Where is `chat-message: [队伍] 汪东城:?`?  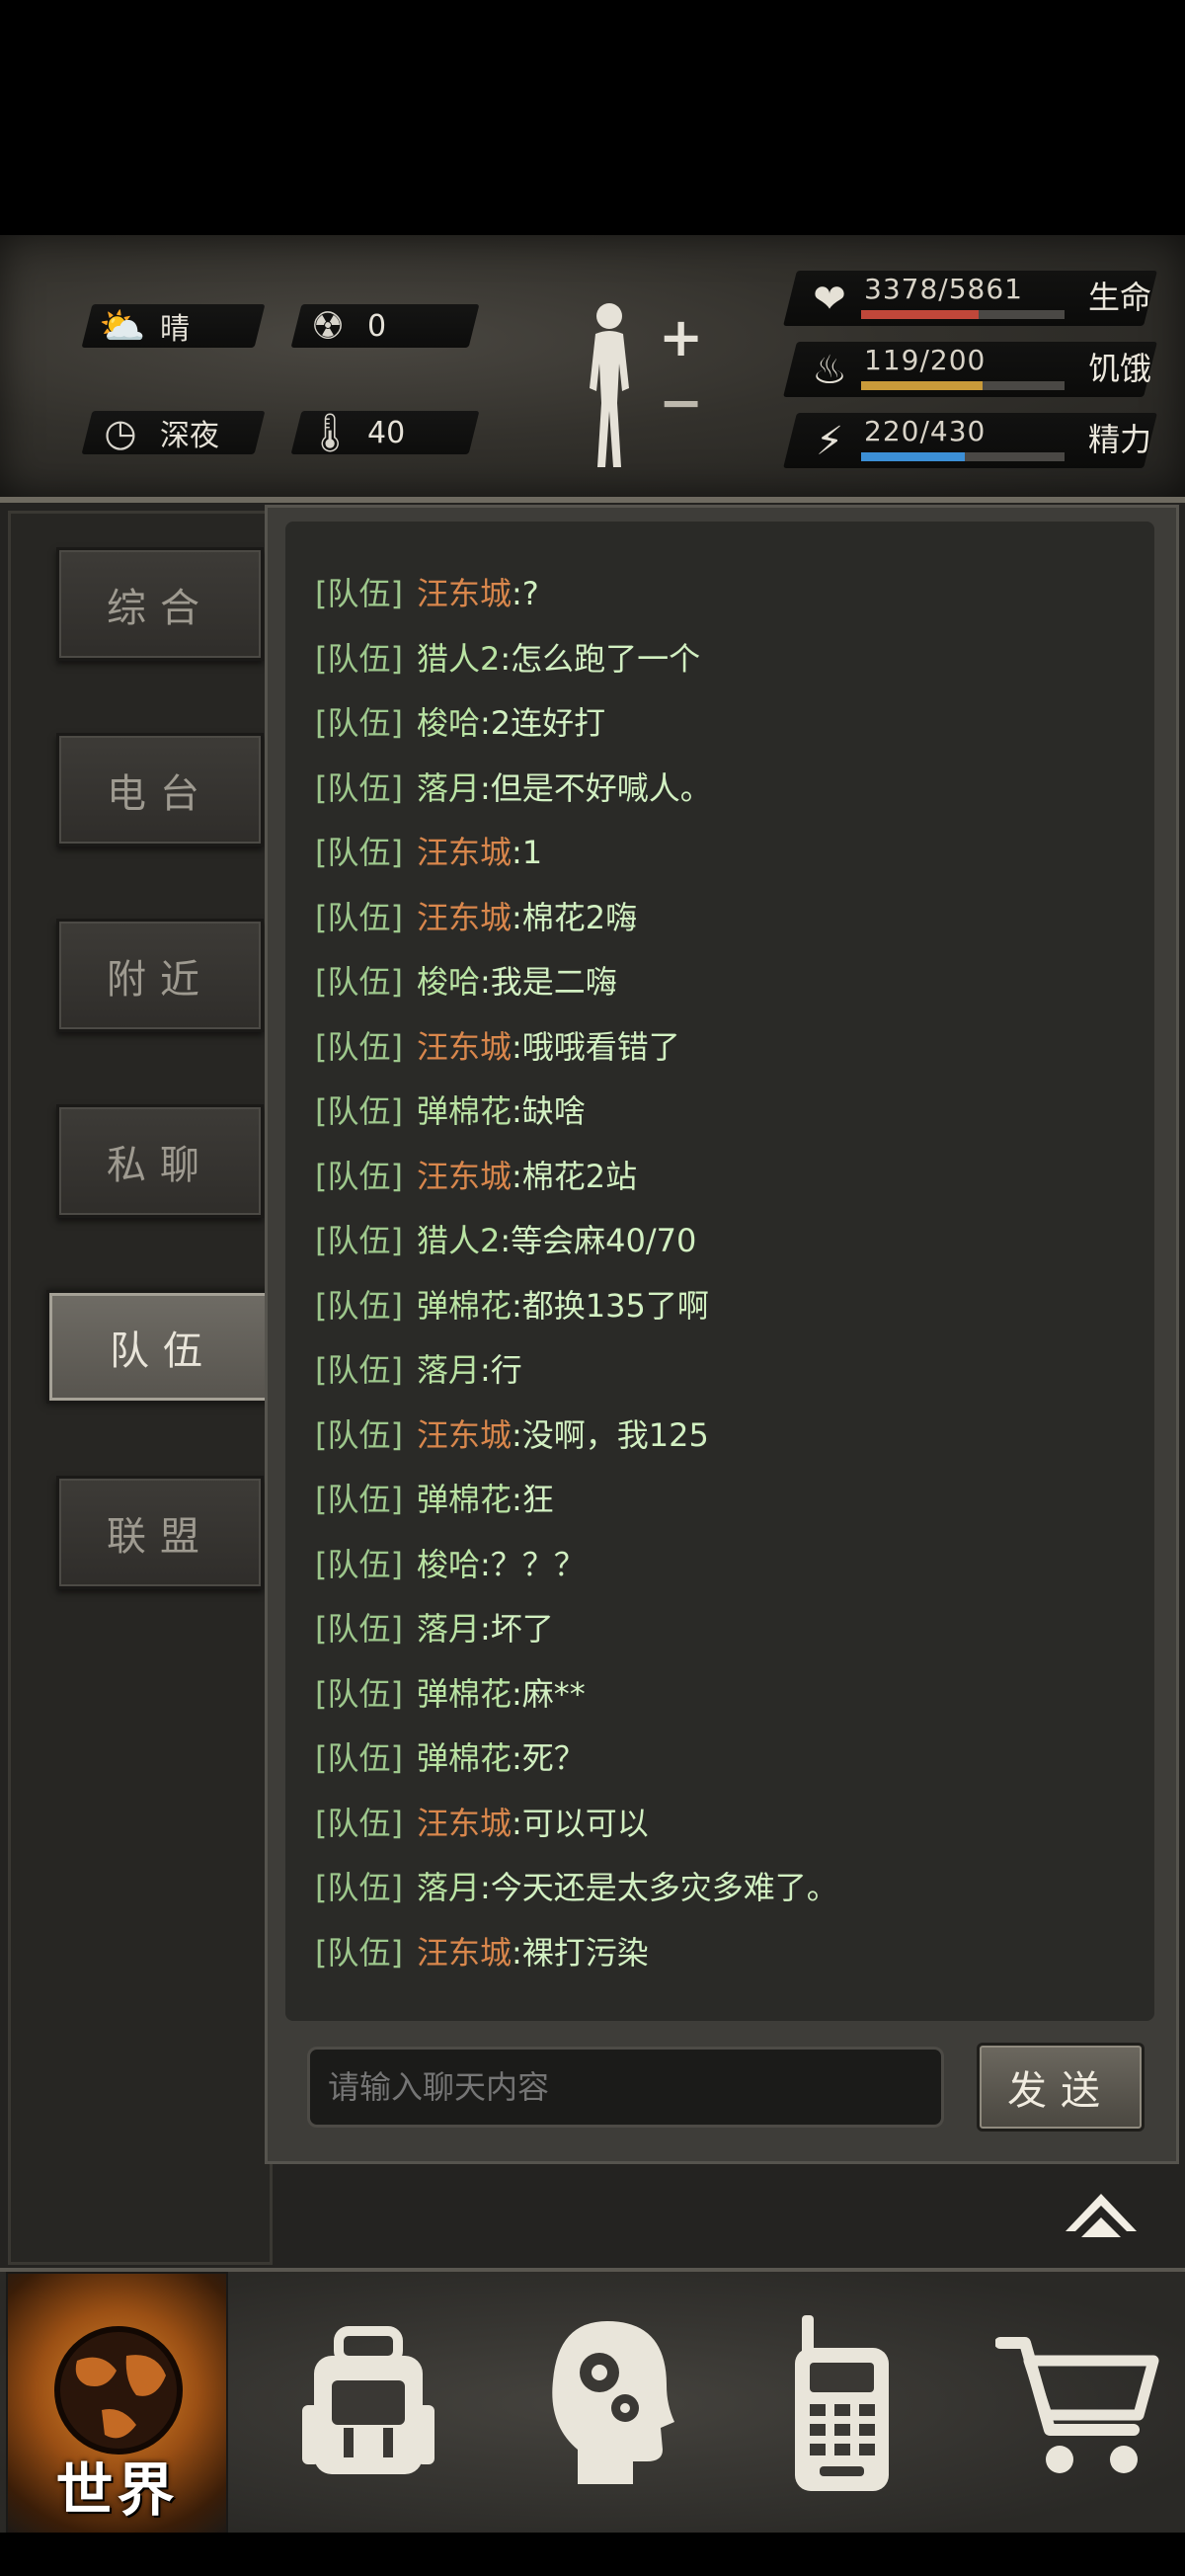 chat-message: [队伍] 汪东城:? is located at coordinates (427, 591).